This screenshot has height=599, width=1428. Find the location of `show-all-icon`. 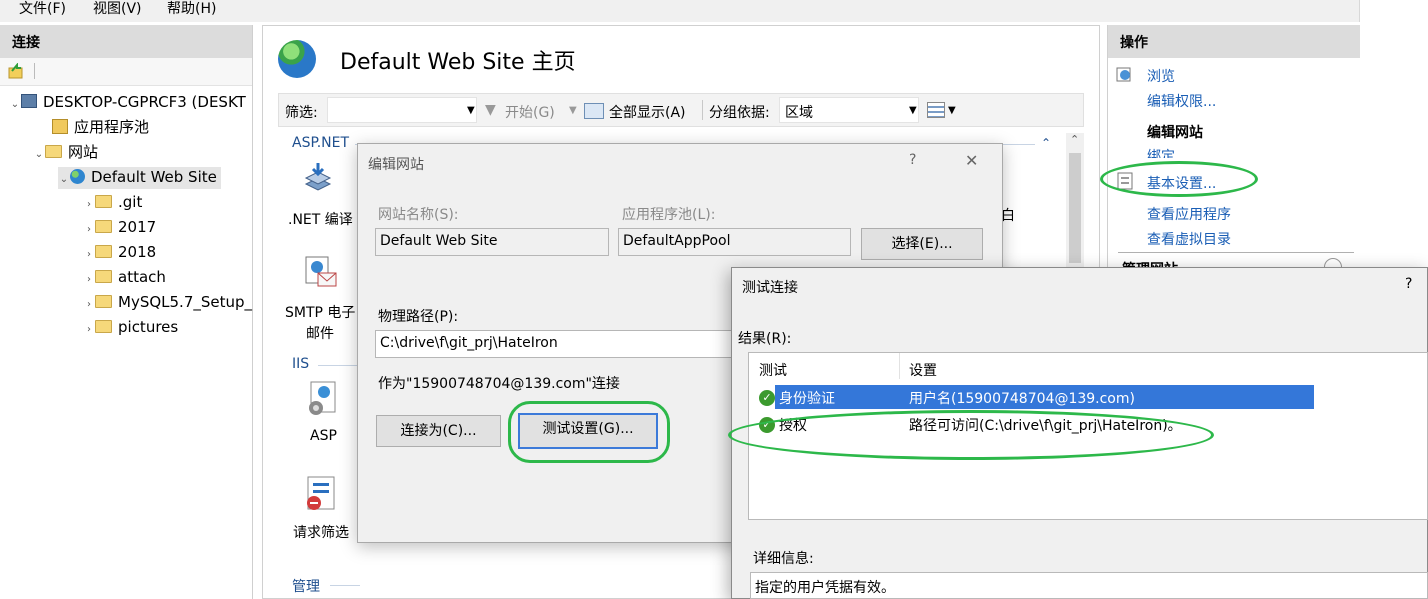

show-all-icon is located at coordinates (594, 111).